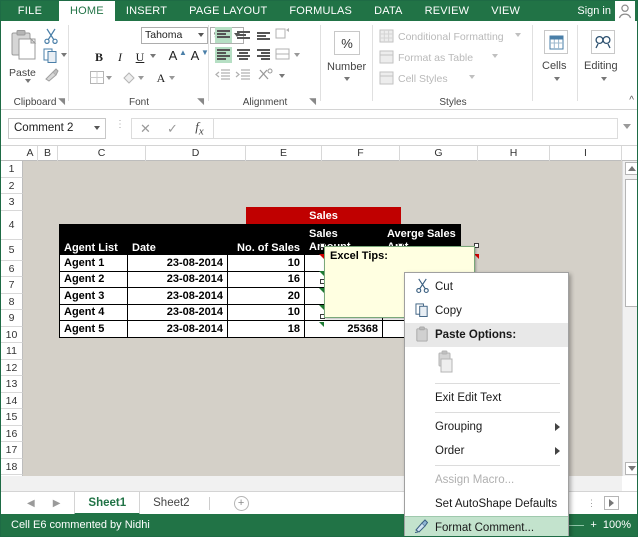 This screenshot has width=638, height=537. Describe the element at coordinates (12, 169) in the screenshot. I see `row-header-1: 1` at that location.